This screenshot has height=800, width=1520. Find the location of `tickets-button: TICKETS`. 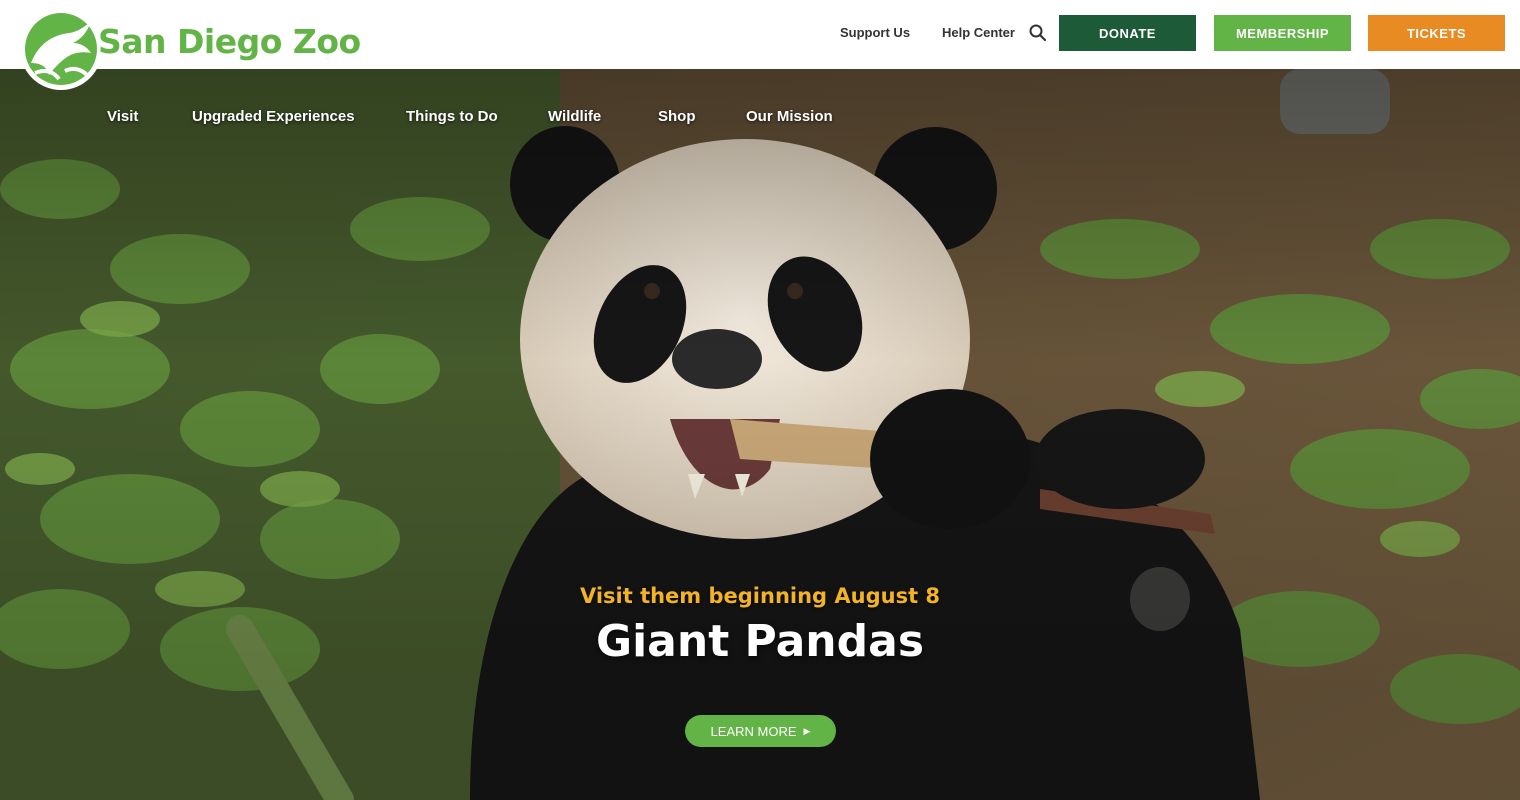

tickets-button: TICKETS is located at coordinates (1436, 33).